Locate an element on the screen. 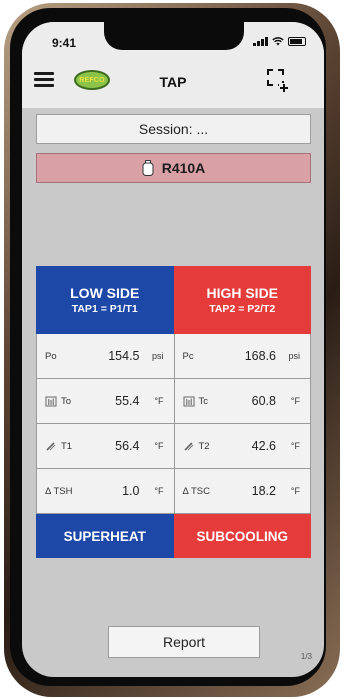  probe-temp-row: T1 56.4 °F T2 42.6 °F is located at coordinates (173, 446).